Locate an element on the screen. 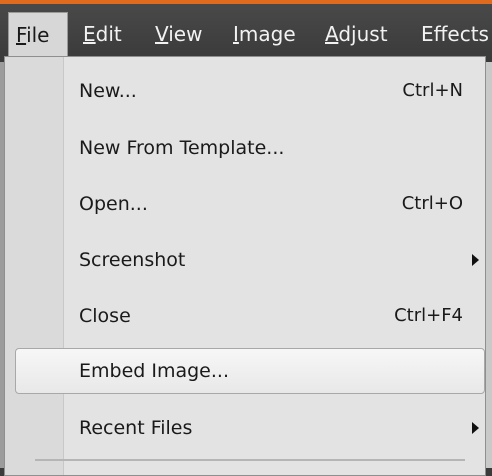 This screenshot has width=492, height=476. accent-bar is located at coordinates (246, 2).